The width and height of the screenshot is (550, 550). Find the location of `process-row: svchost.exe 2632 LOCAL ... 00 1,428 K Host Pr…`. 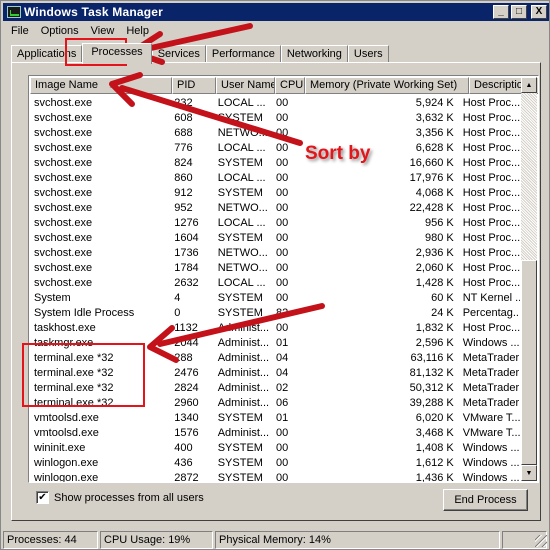

process-row: svchost.exe 2632 LOCAL ... 00 1,428 K Host Pr… is located at coordinates (275, 282).